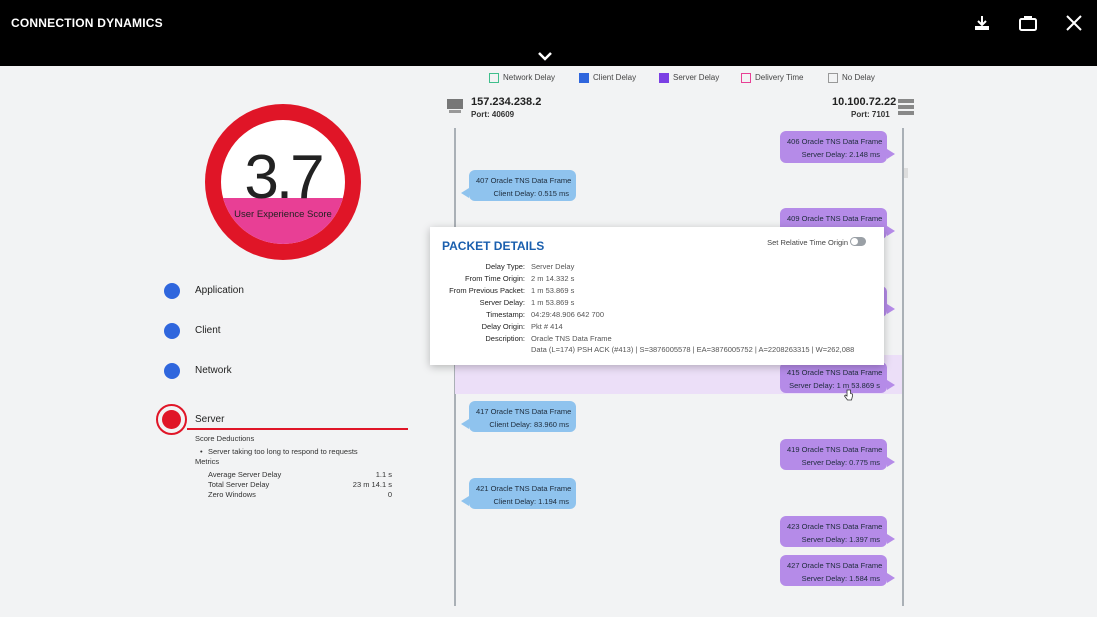 The width and height of the screenshot is (1097, 617). I want to click on panel-title: PACKET DETAILS, so click(493, 246).